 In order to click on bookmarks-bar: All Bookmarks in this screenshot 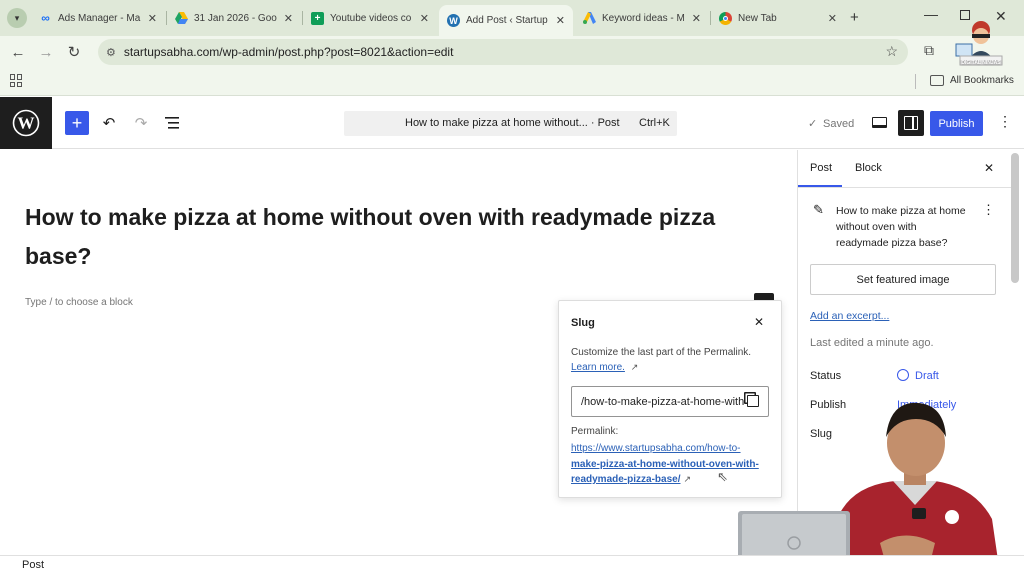, I will do `click(512, 82)`.